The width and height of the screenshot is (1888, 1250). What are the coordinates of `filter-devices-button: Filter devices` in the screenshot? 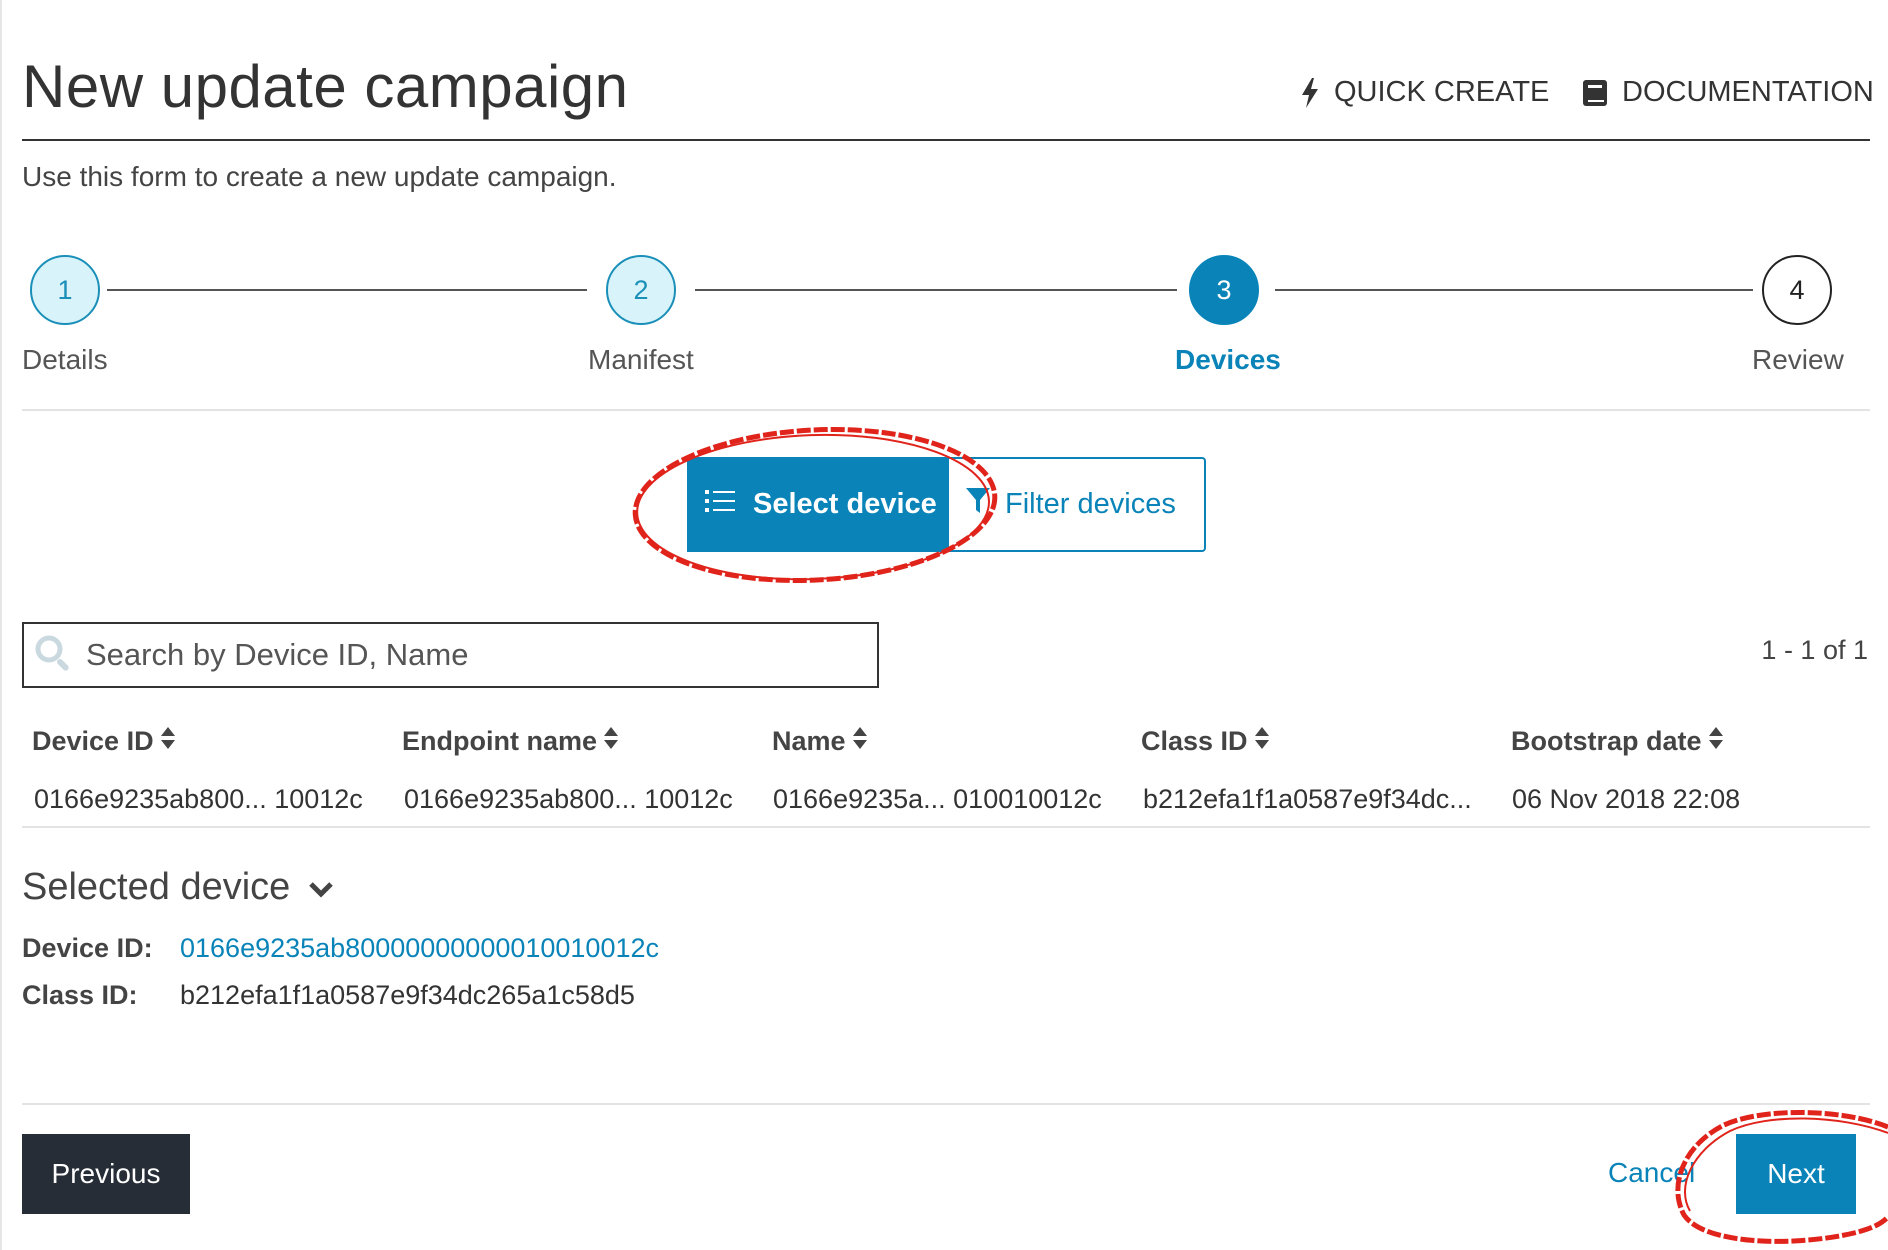 It's located at (1077, 504).